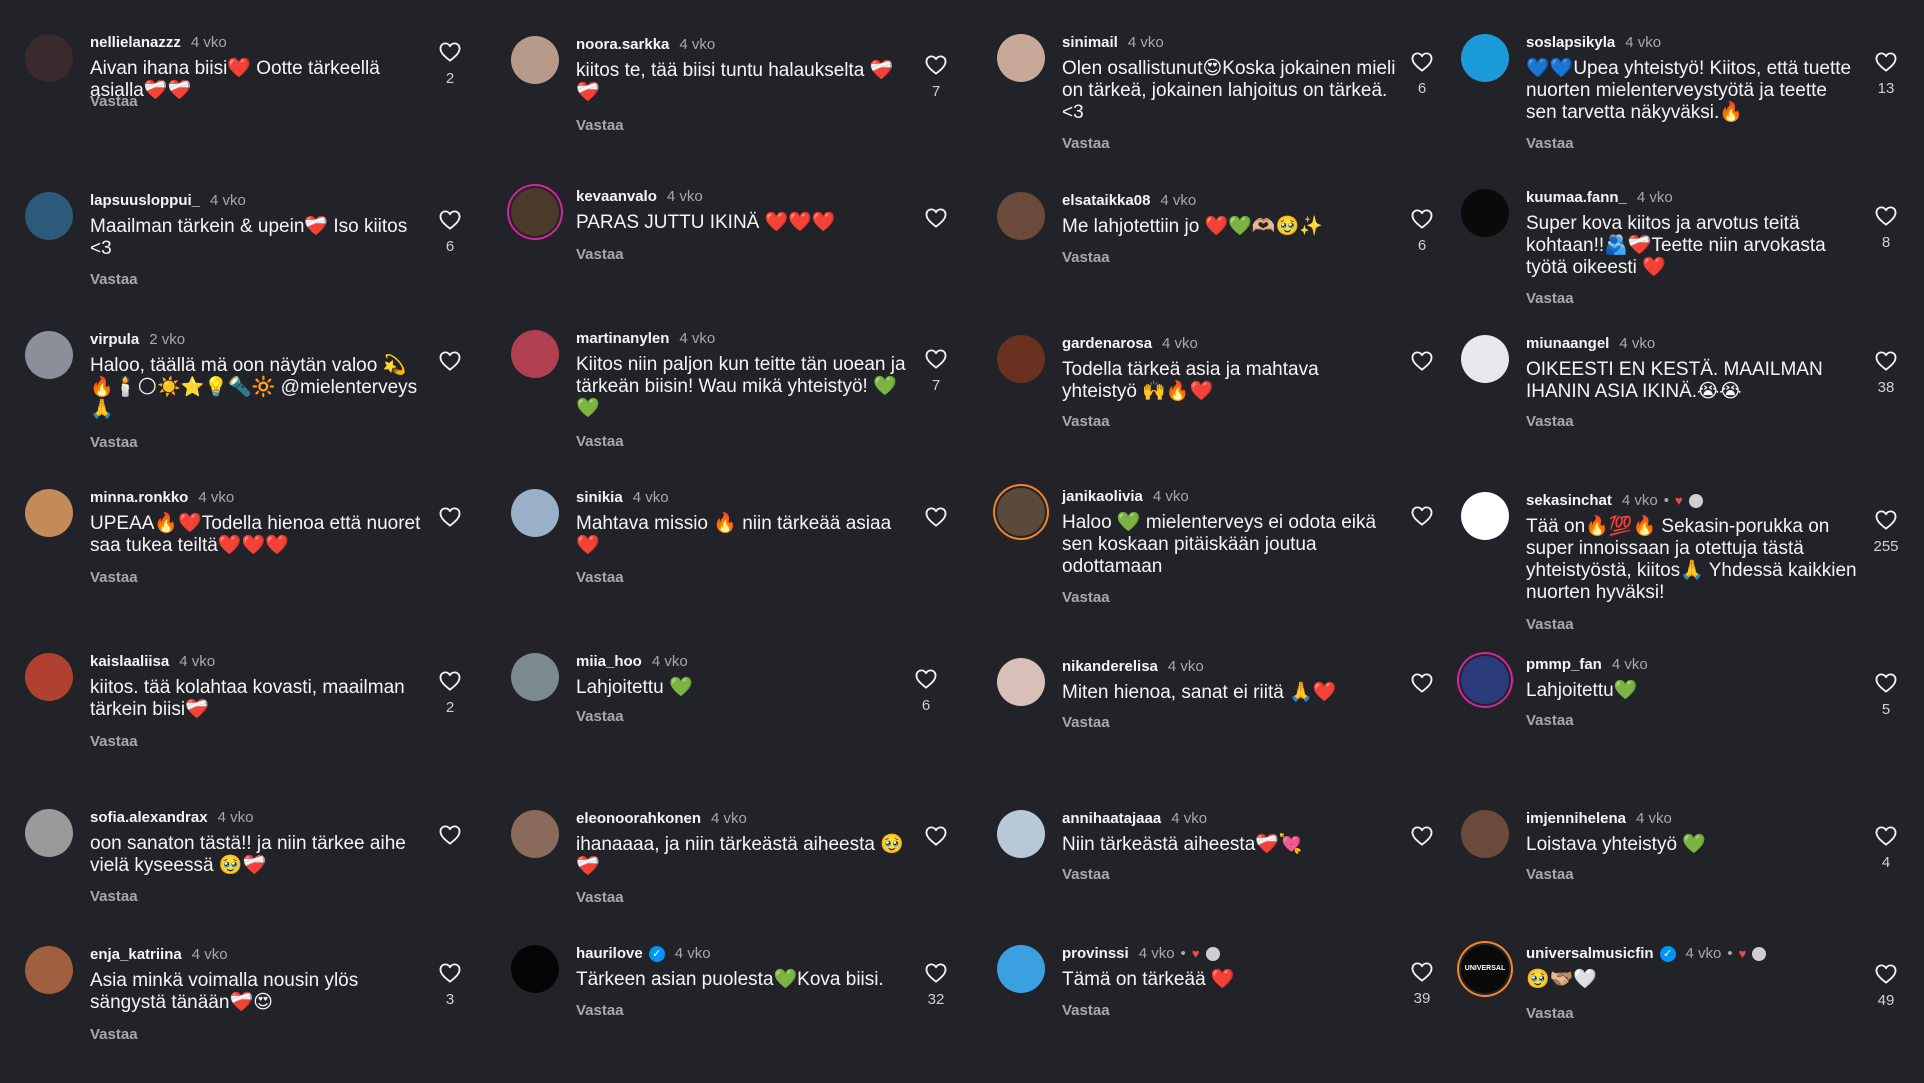 This screenshot has width=1924, height=1083. What do you see at coordinates (1886, 848) in the screenshot?
I see `like-button: 4` at bounding box center [1886, 848].